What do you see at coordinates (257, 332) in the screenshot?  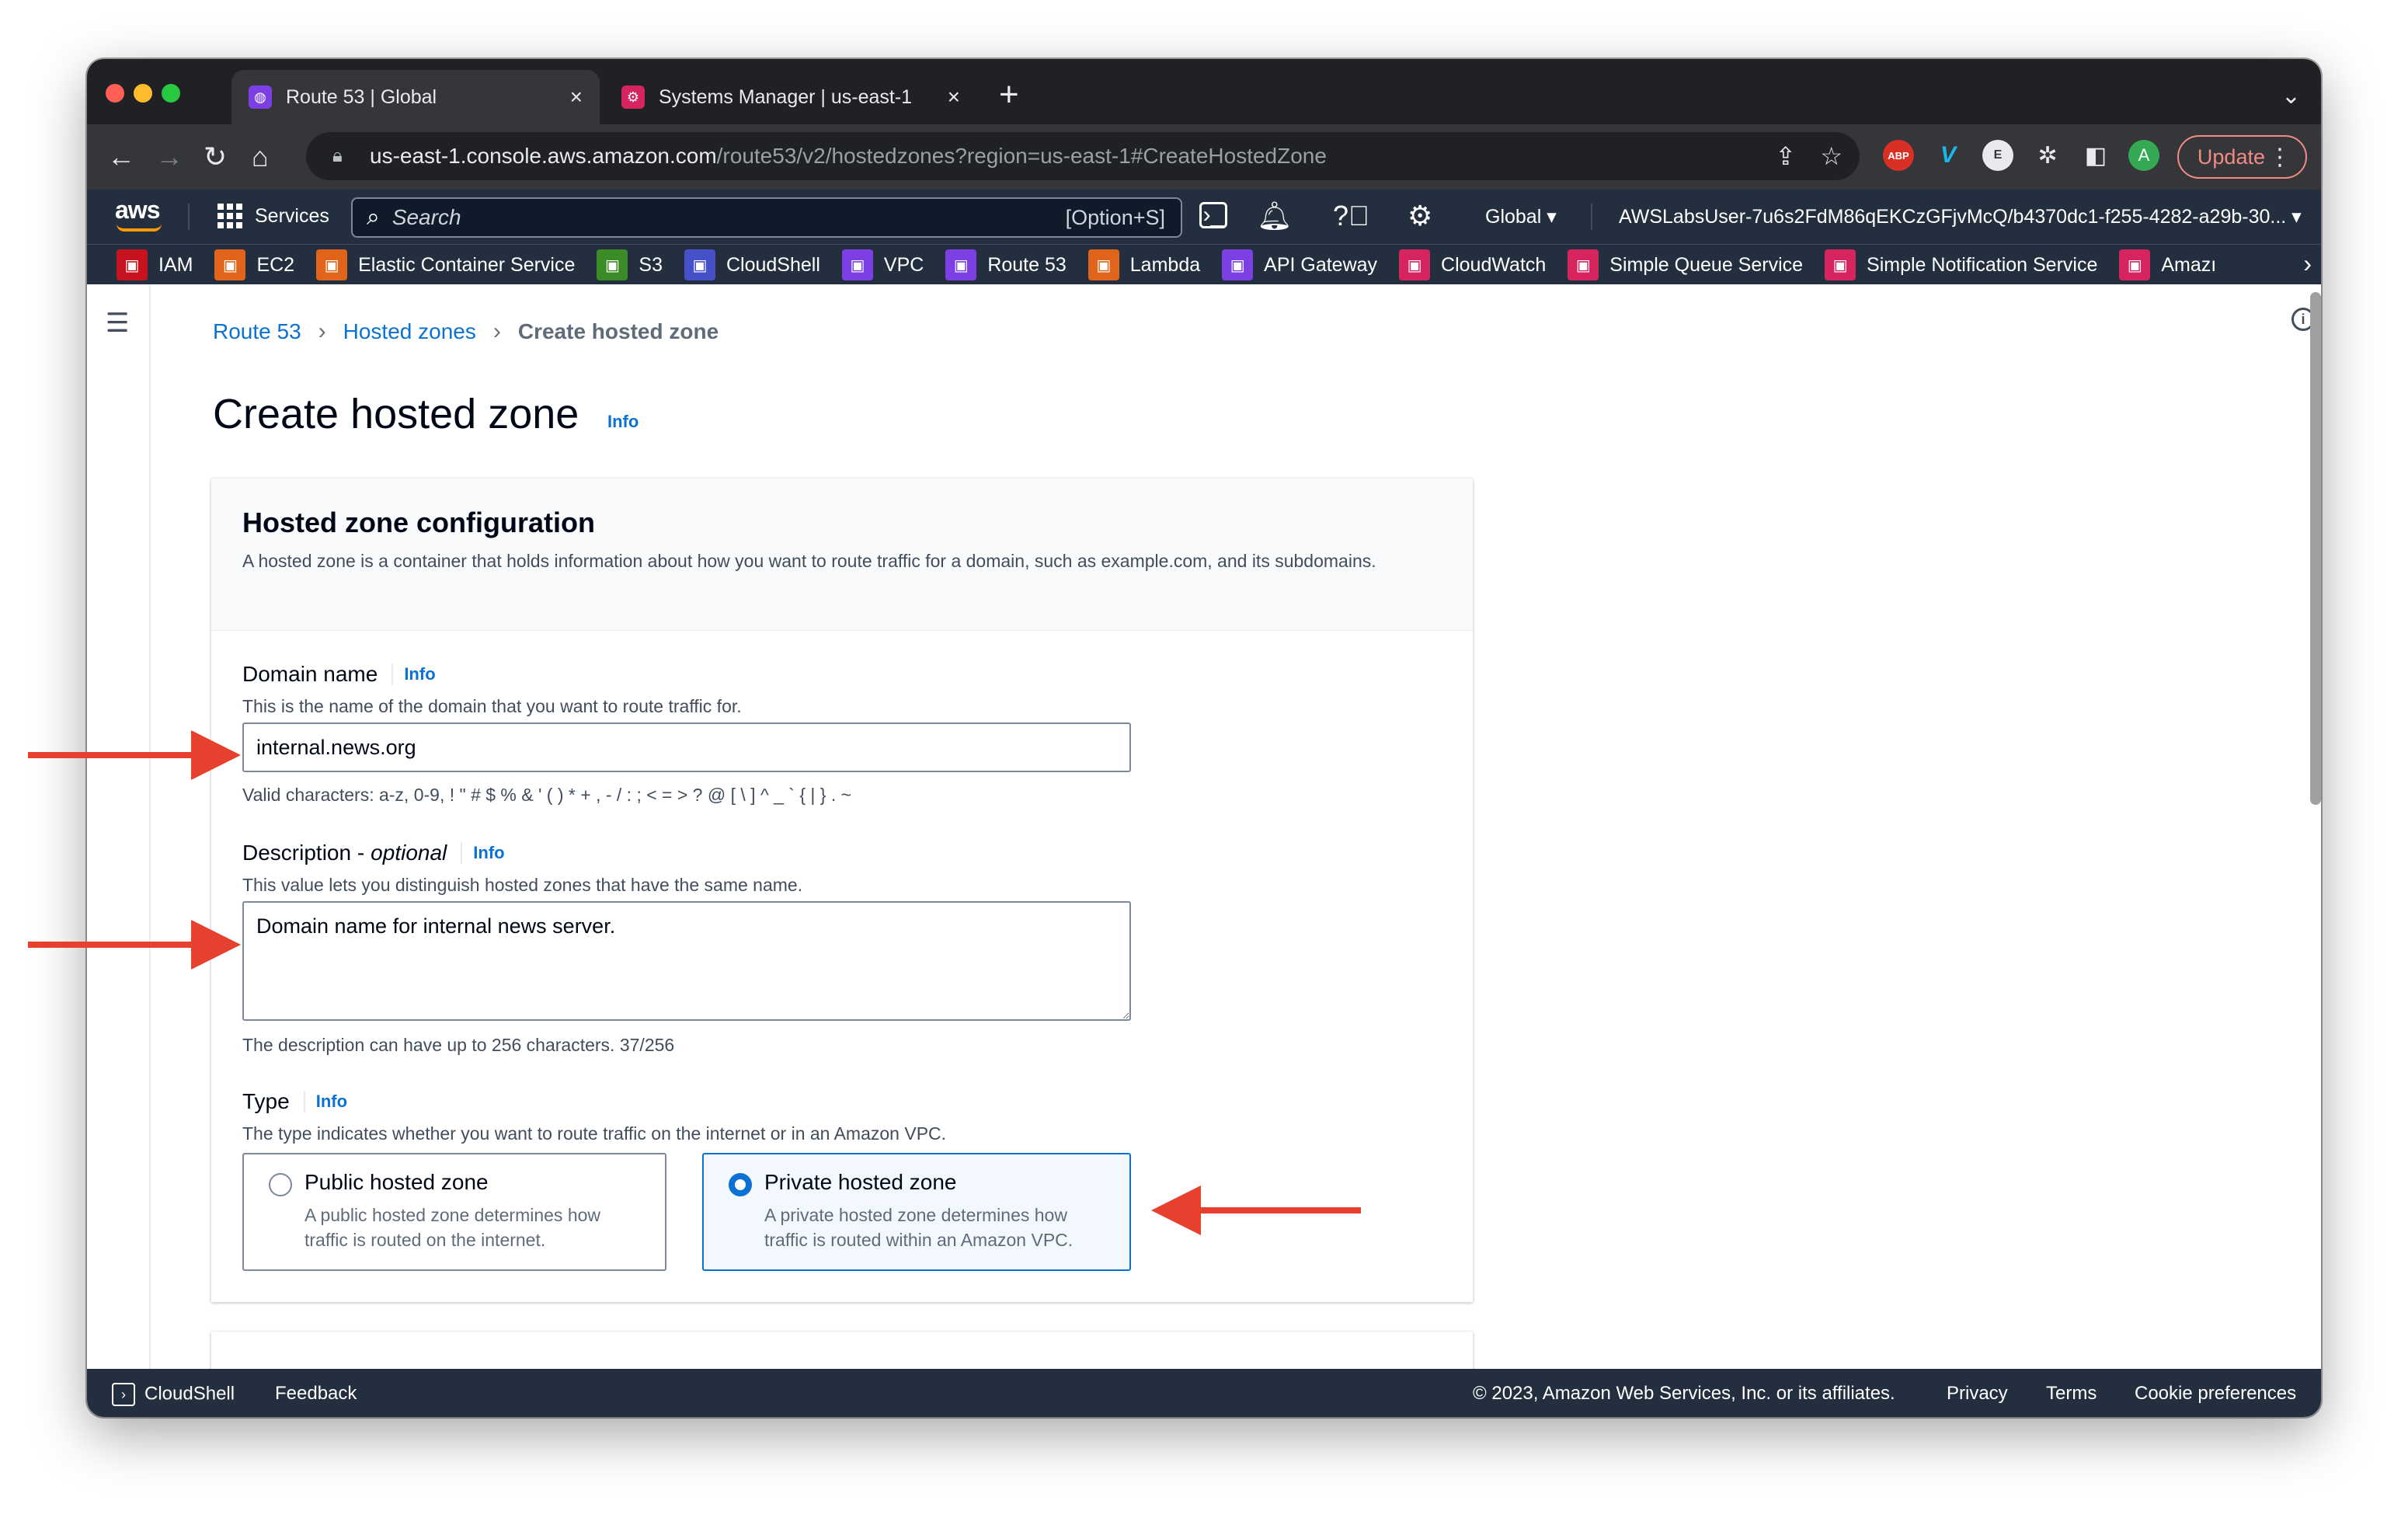 I see `breadcrumb-route53: Route 53` at bounding box center [257, 332].